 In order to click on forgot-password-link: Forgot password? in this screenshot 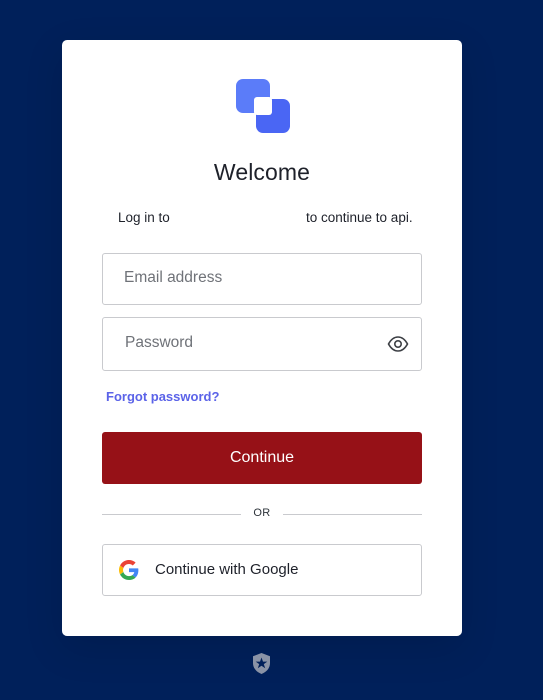, I will do `click(162, 396)`.